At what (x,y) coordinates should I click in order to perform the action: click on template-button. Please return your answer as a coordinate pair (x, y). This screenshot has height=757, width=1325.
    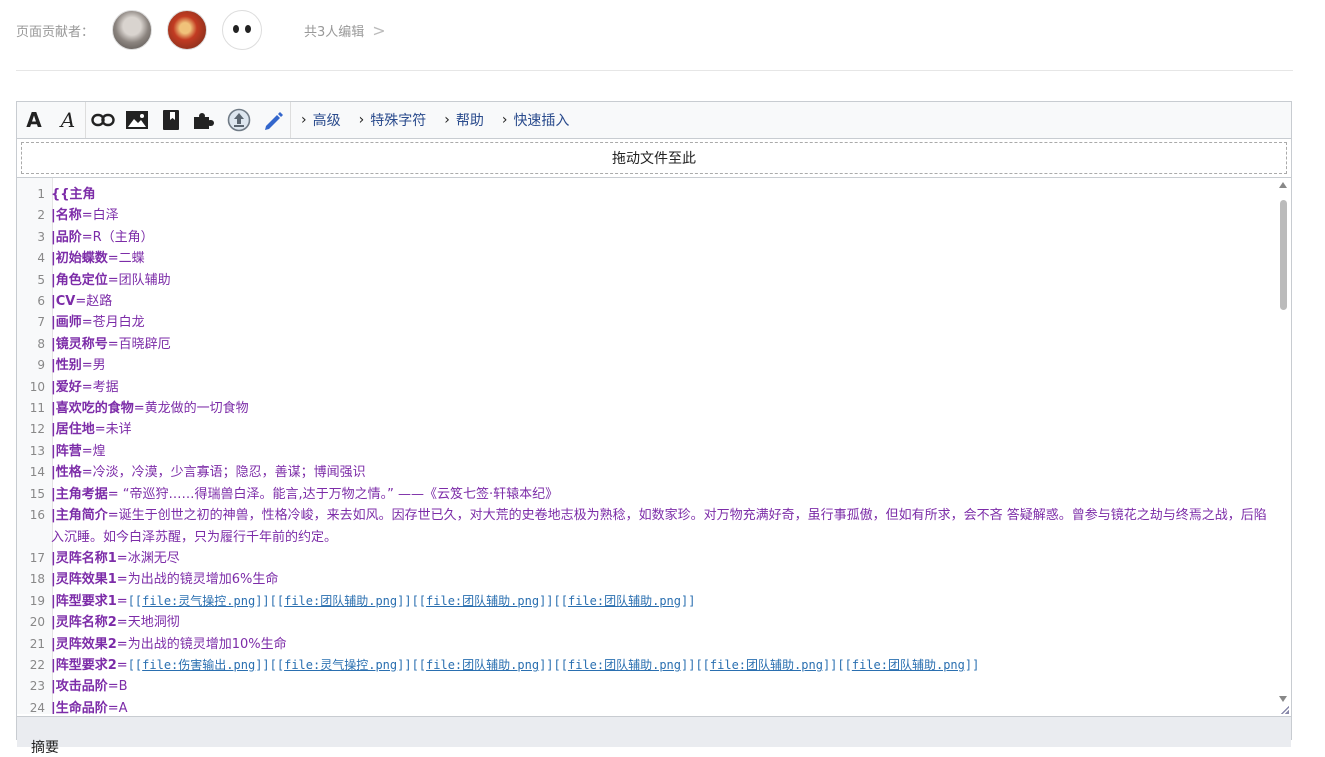
    Looking at the image, I should click on (205, 120).